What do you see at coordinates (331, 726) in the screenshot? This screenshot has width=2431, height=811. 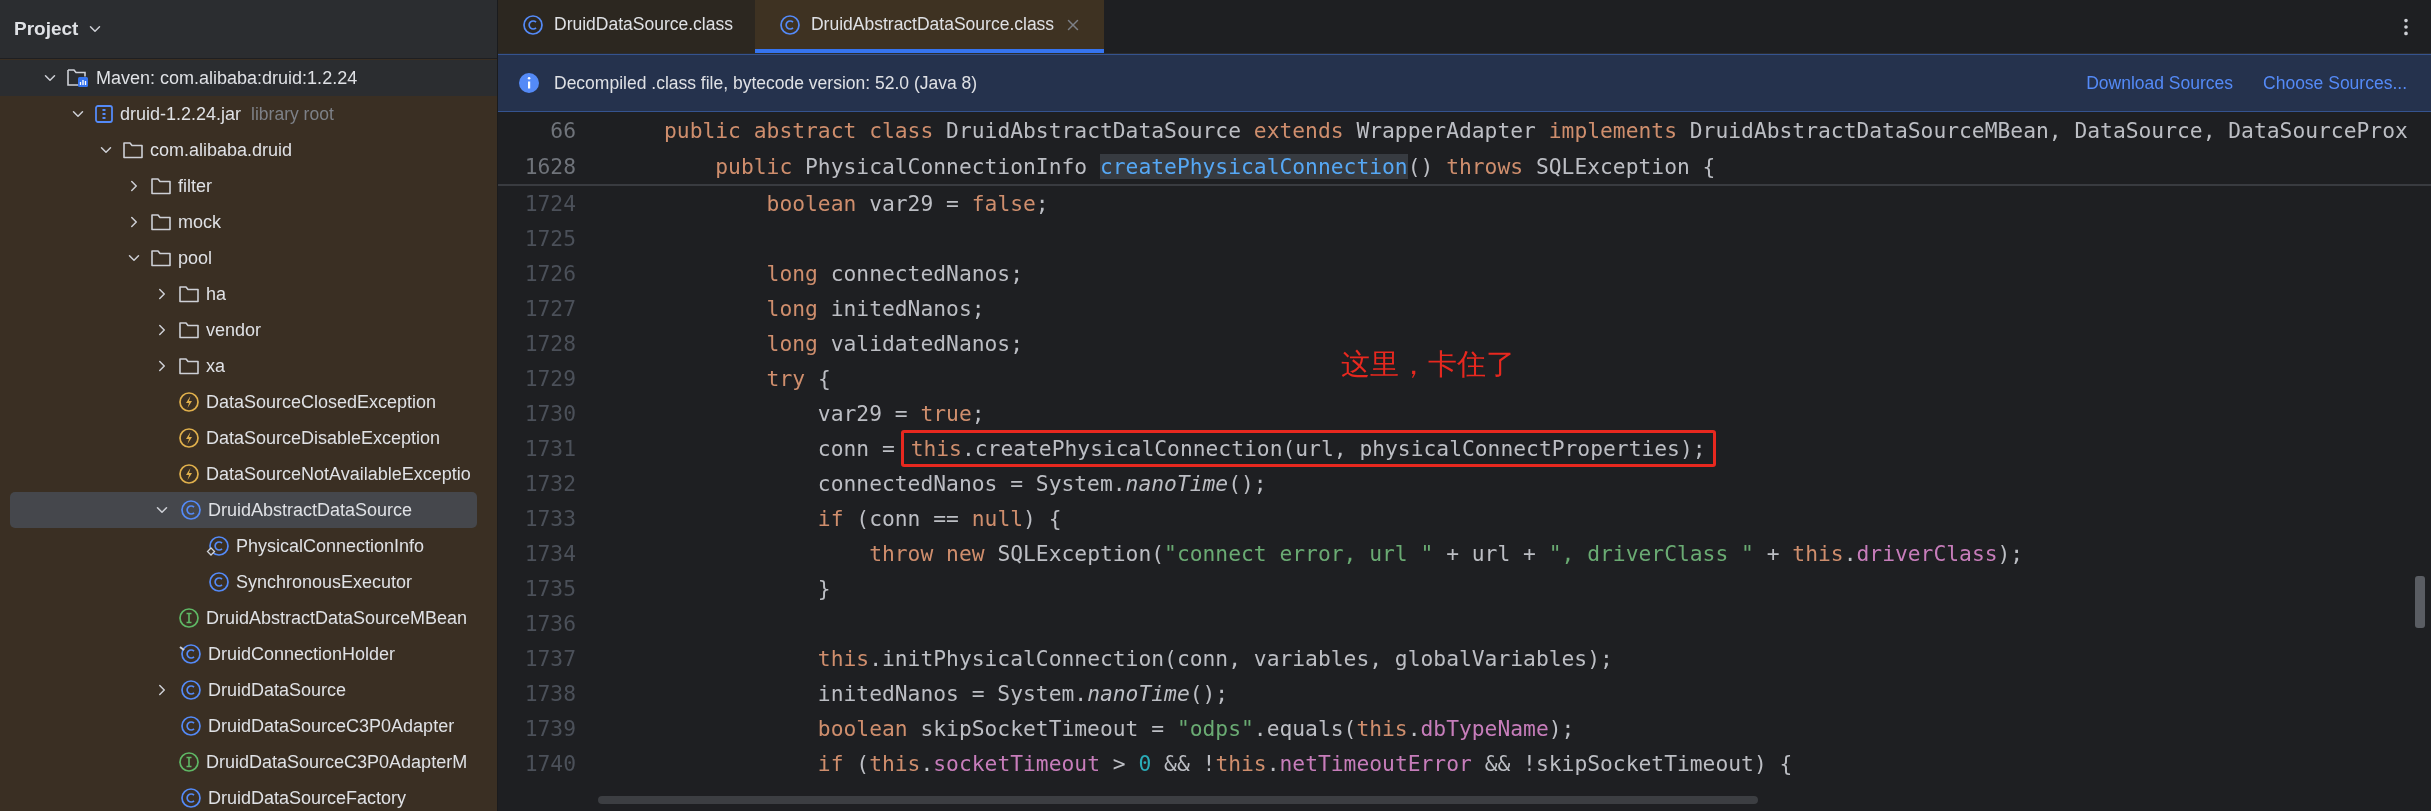 I see `tree-item-label: DruidDataSourceC3P0Adapter` at bounding box center [331, 726].